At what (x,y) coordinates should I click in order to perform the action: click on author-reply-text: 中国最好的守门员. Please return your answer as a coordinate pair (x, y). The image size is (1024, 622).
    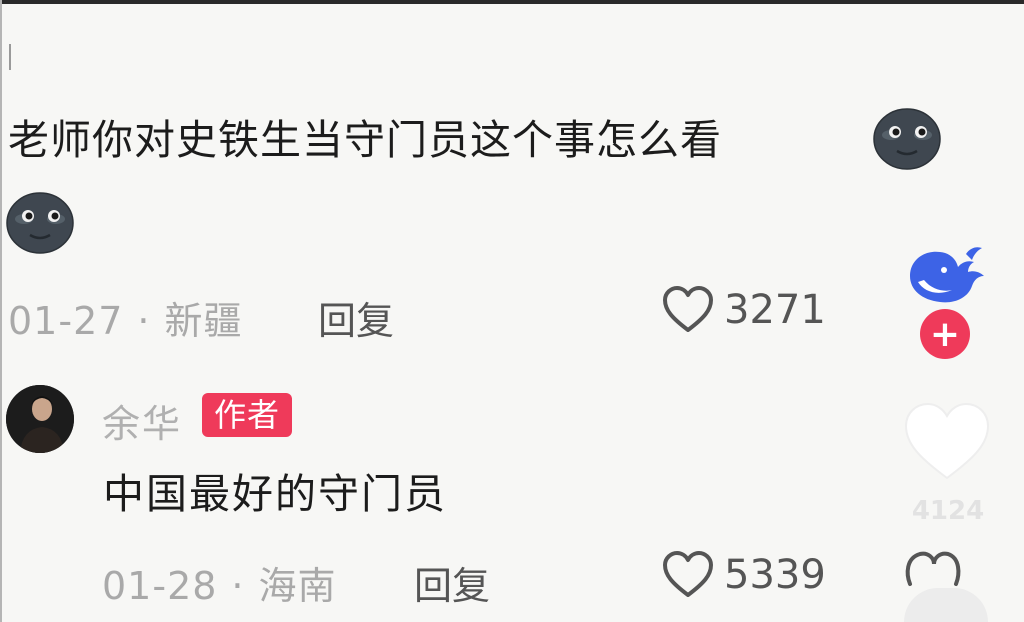
    Looking at the image, I should click on (275, 494).